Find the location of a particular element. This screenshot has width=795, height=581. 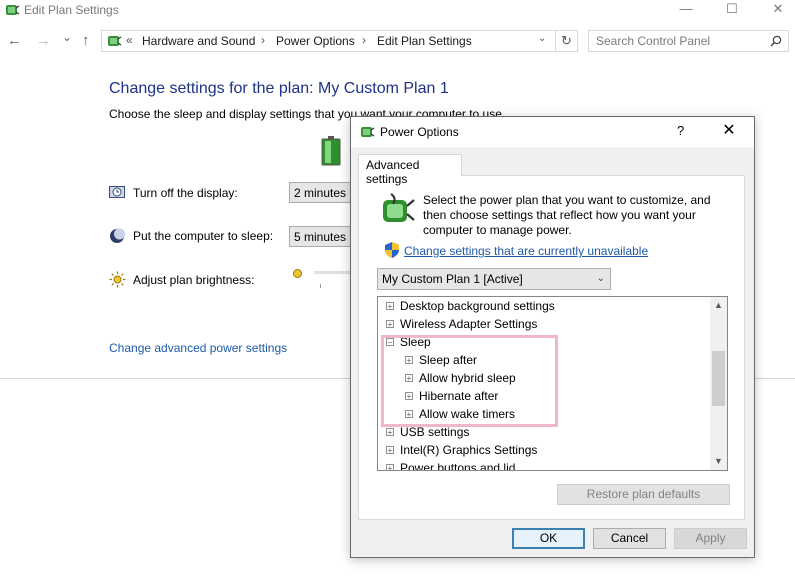

window-title: Edit Plan Settings is located at coordinates (71, 10).